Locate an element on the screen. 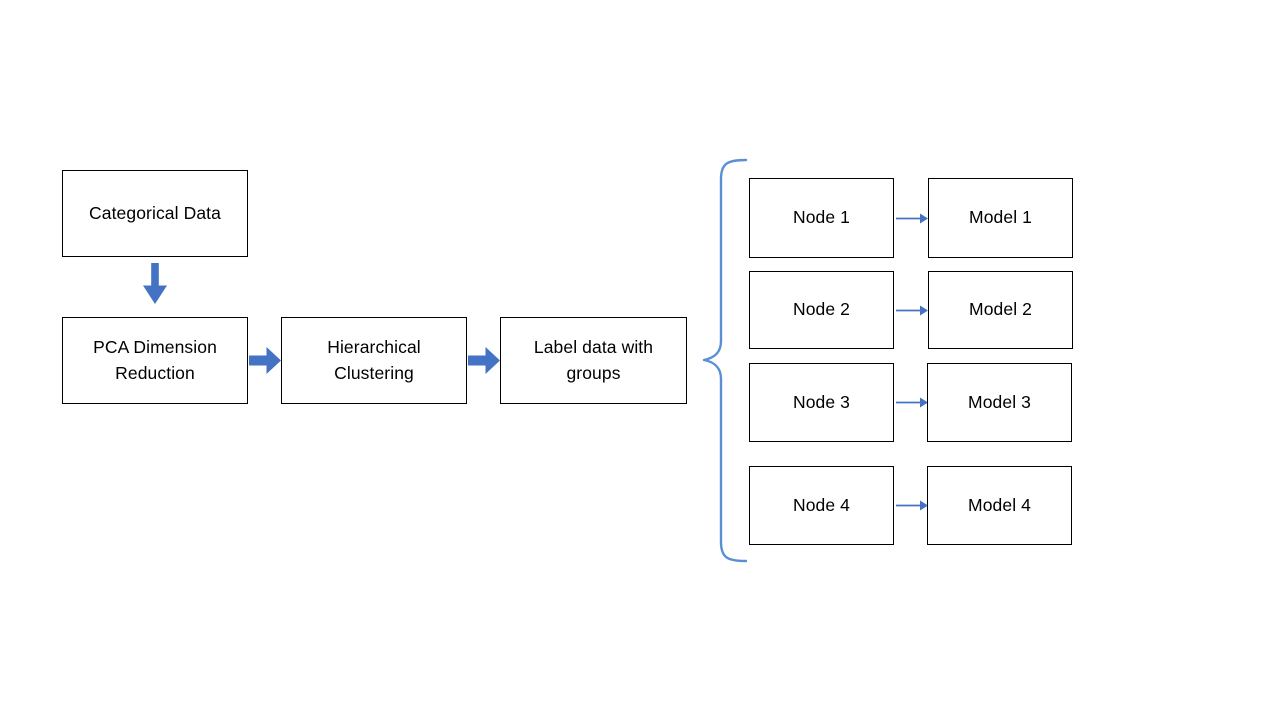 The width and height of the screenshot is (1280, 720). process-box-categorical-data-label: Categorical Data is located at coordinates (155, 212).